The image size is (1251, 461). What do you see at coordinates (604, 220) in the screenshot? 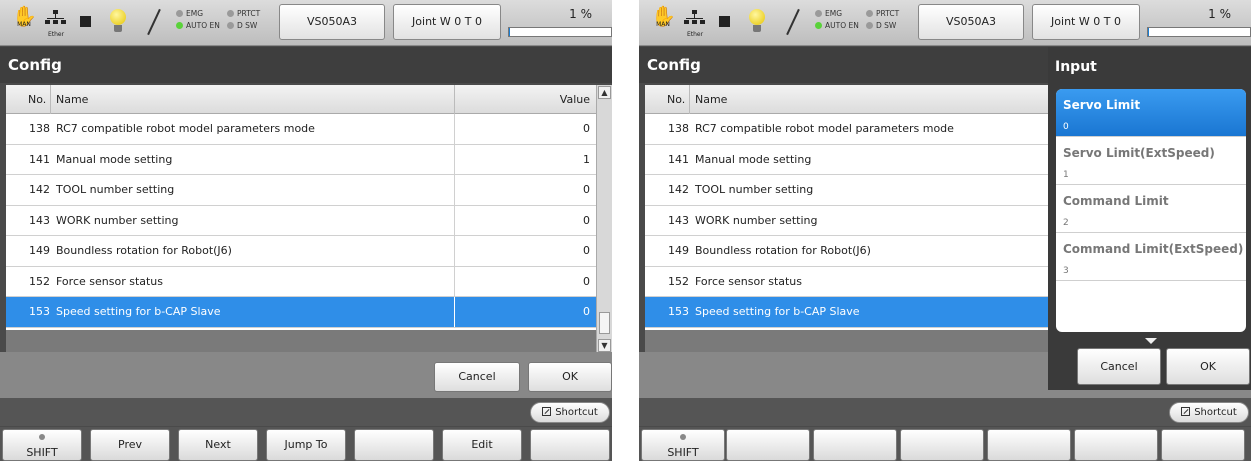
I see `table-scrollbar: ▲ ▼` at bounding box center [604, 220].